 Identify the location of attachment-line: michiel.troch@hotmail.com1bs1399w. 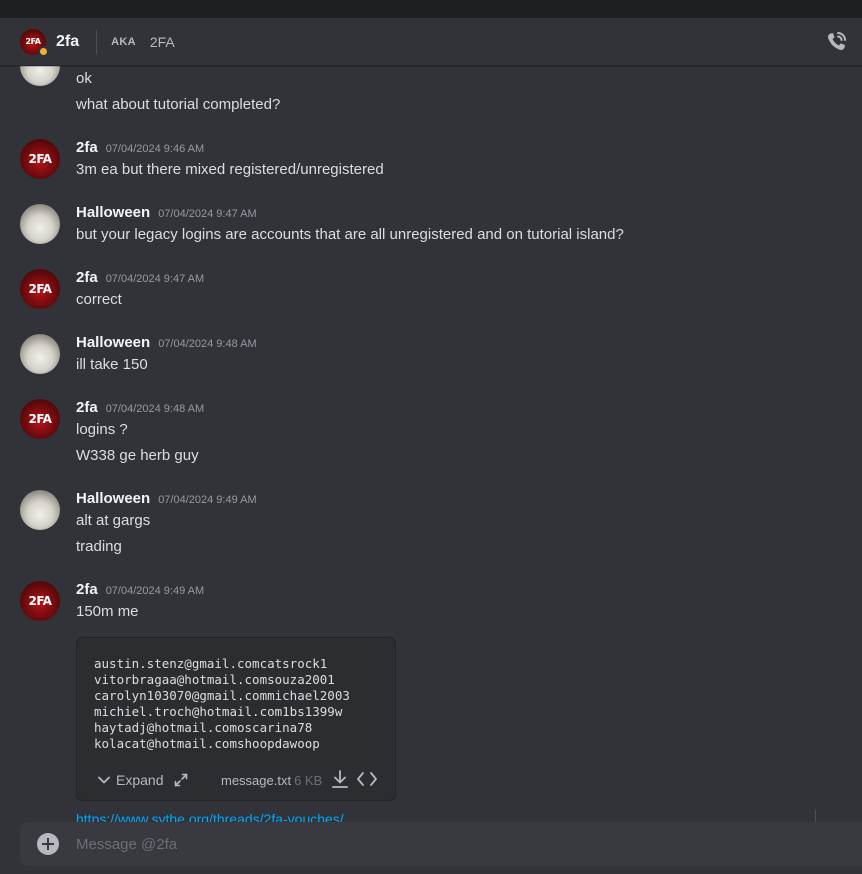
(218, 711).